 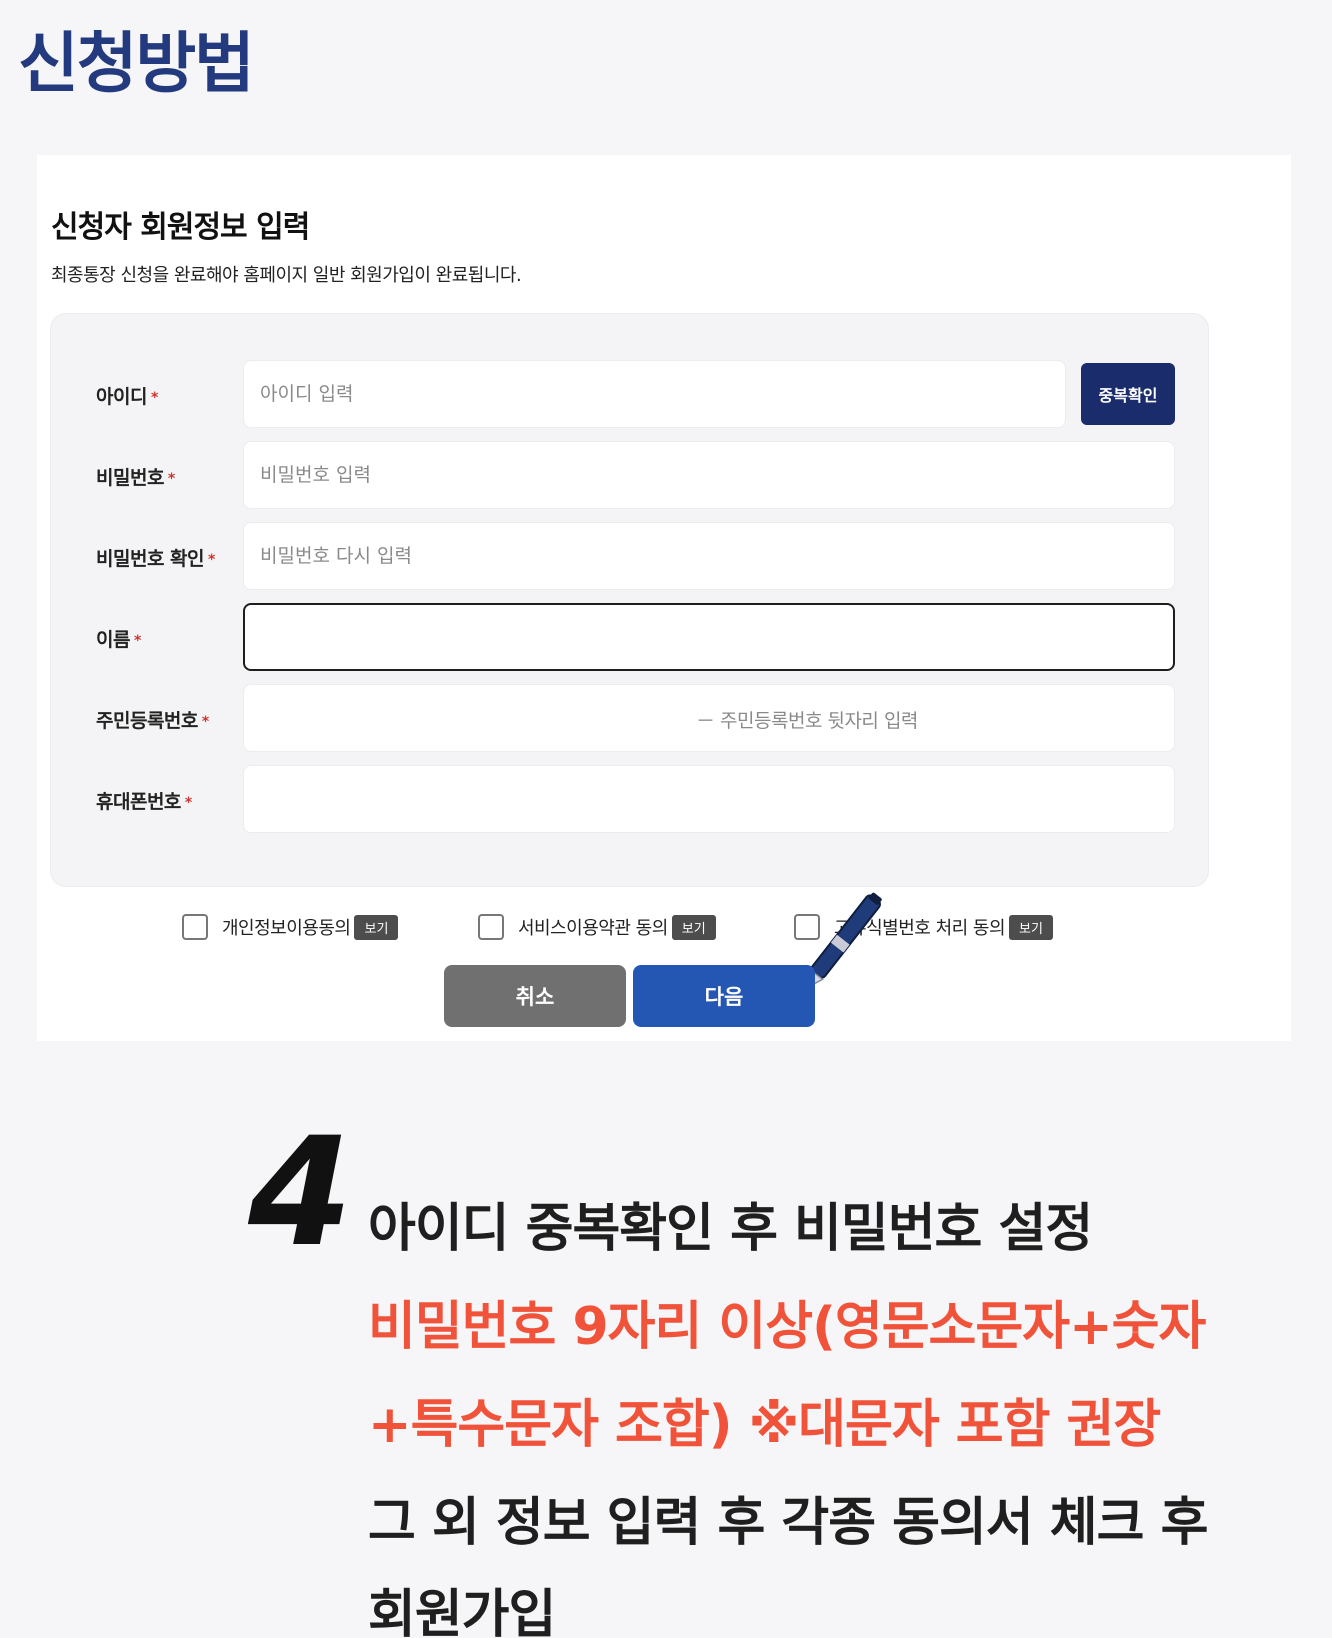 I want to click on field-row-password: 비밀번호 *, so click(x=629, y=475).